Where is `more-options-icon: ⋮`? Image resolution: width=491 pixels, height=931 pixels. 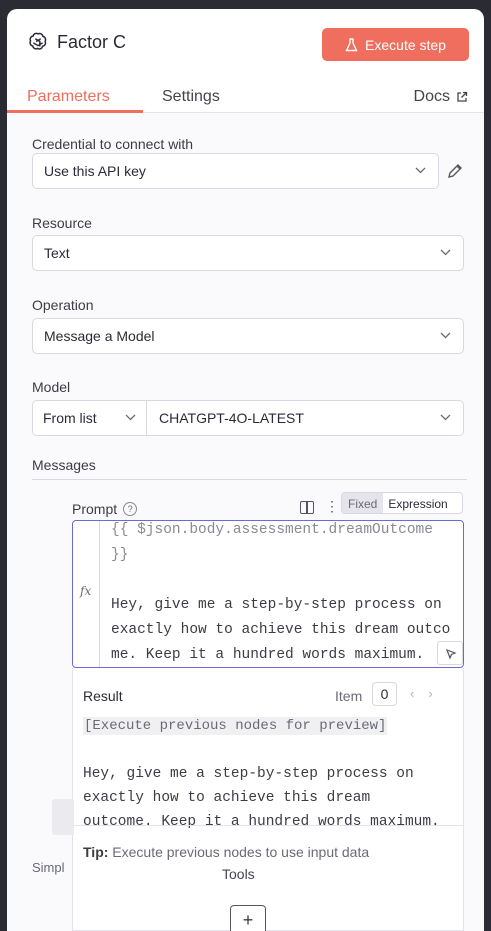
more-options-icon: ⋮ is located at coordinates (332, 506).